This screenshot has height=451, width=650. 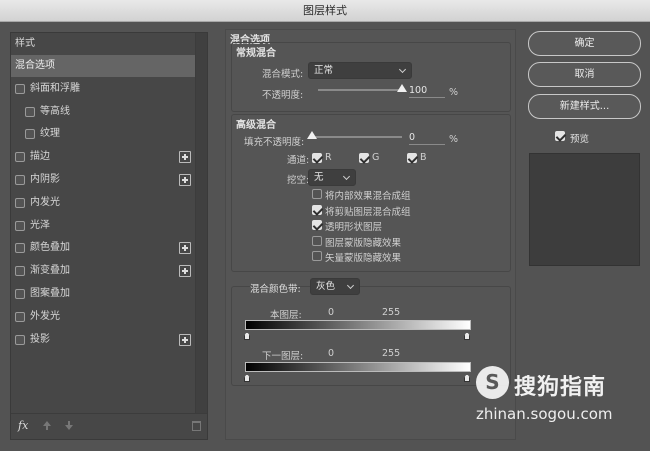 What do you see at coordinates (103, 226) in the screenshot?
I see `style-item: 光泽` at bounding box center [103, 226].